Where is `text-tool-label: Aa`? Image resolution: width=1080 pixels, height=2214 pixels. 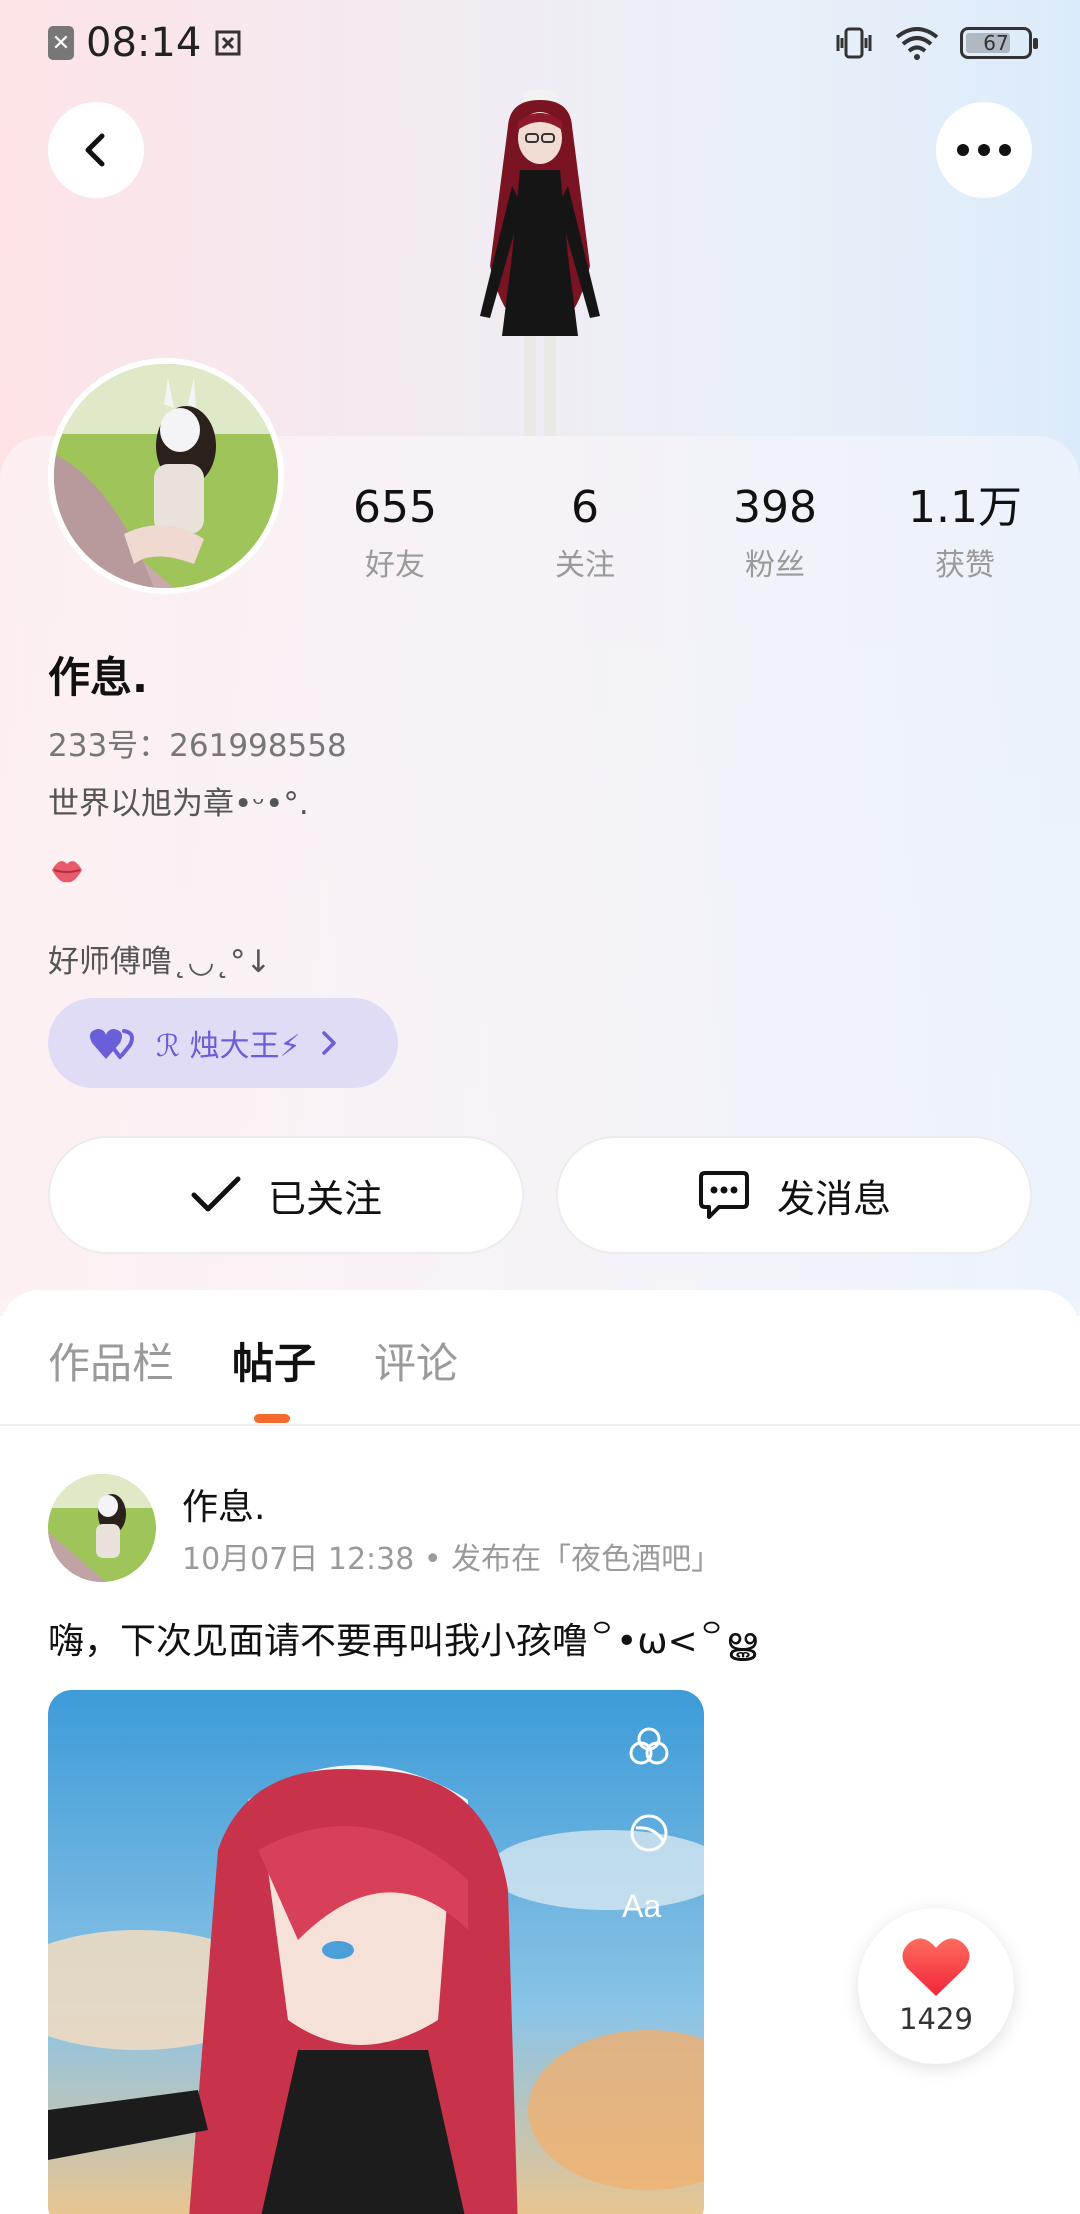 text-tool-label: Aa is located at coordinates (641, 1906).